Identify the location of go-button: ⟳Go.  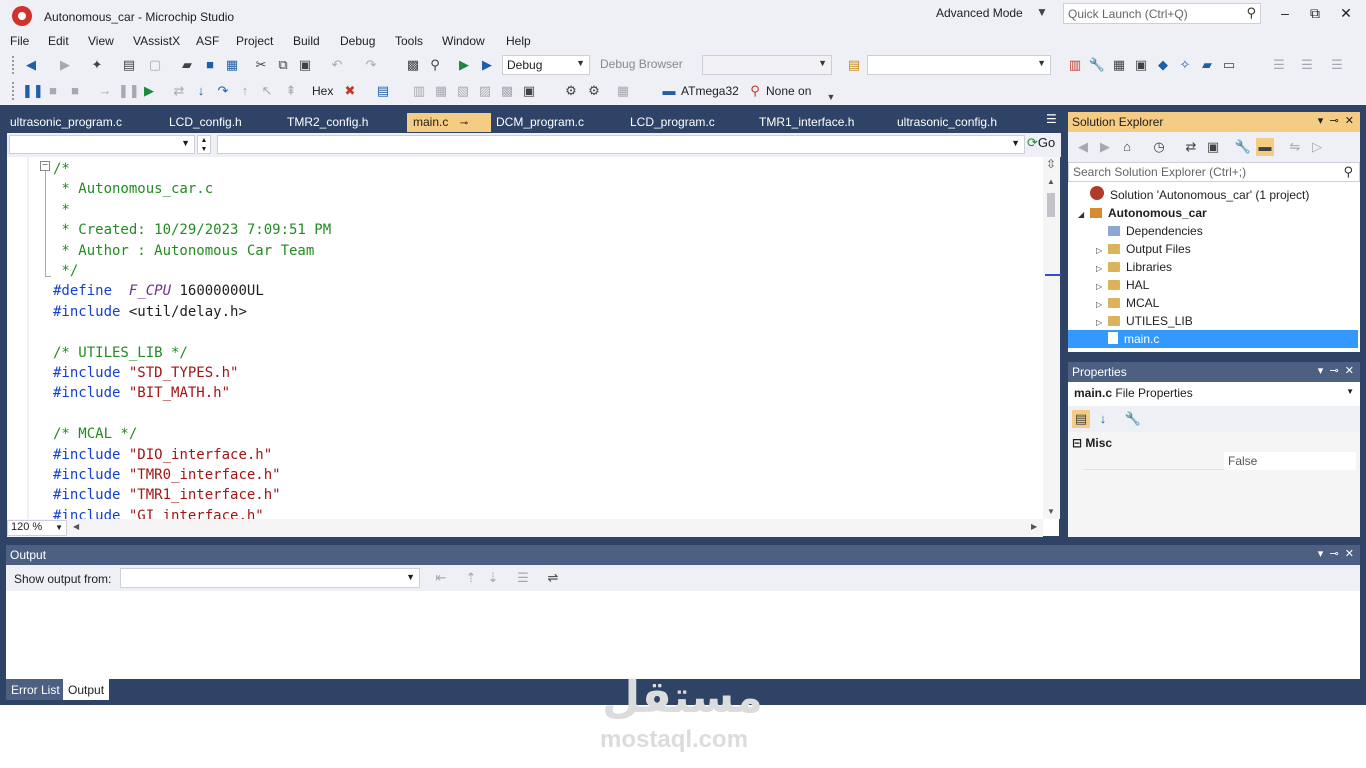
(1041, 143).